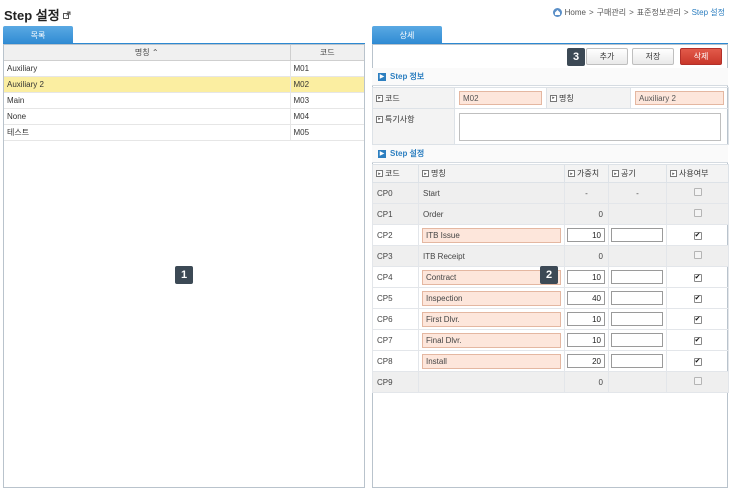 The image size is (731, 492). What do you see at coordinates (66, 13) in the screenshot?
I see `external-link-icon` at bounding box center [66, 13].